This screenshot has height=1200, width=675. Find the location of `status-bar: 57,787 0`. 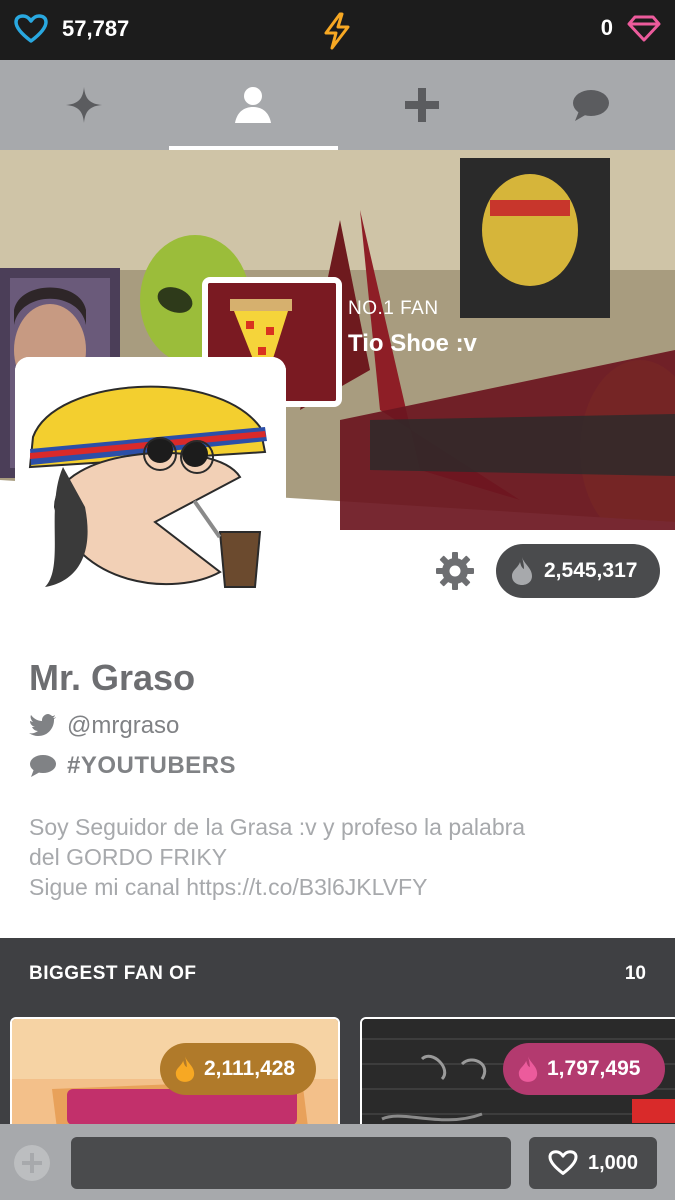

status-bar: 57,787 0 is located at coordinates (337, 30).